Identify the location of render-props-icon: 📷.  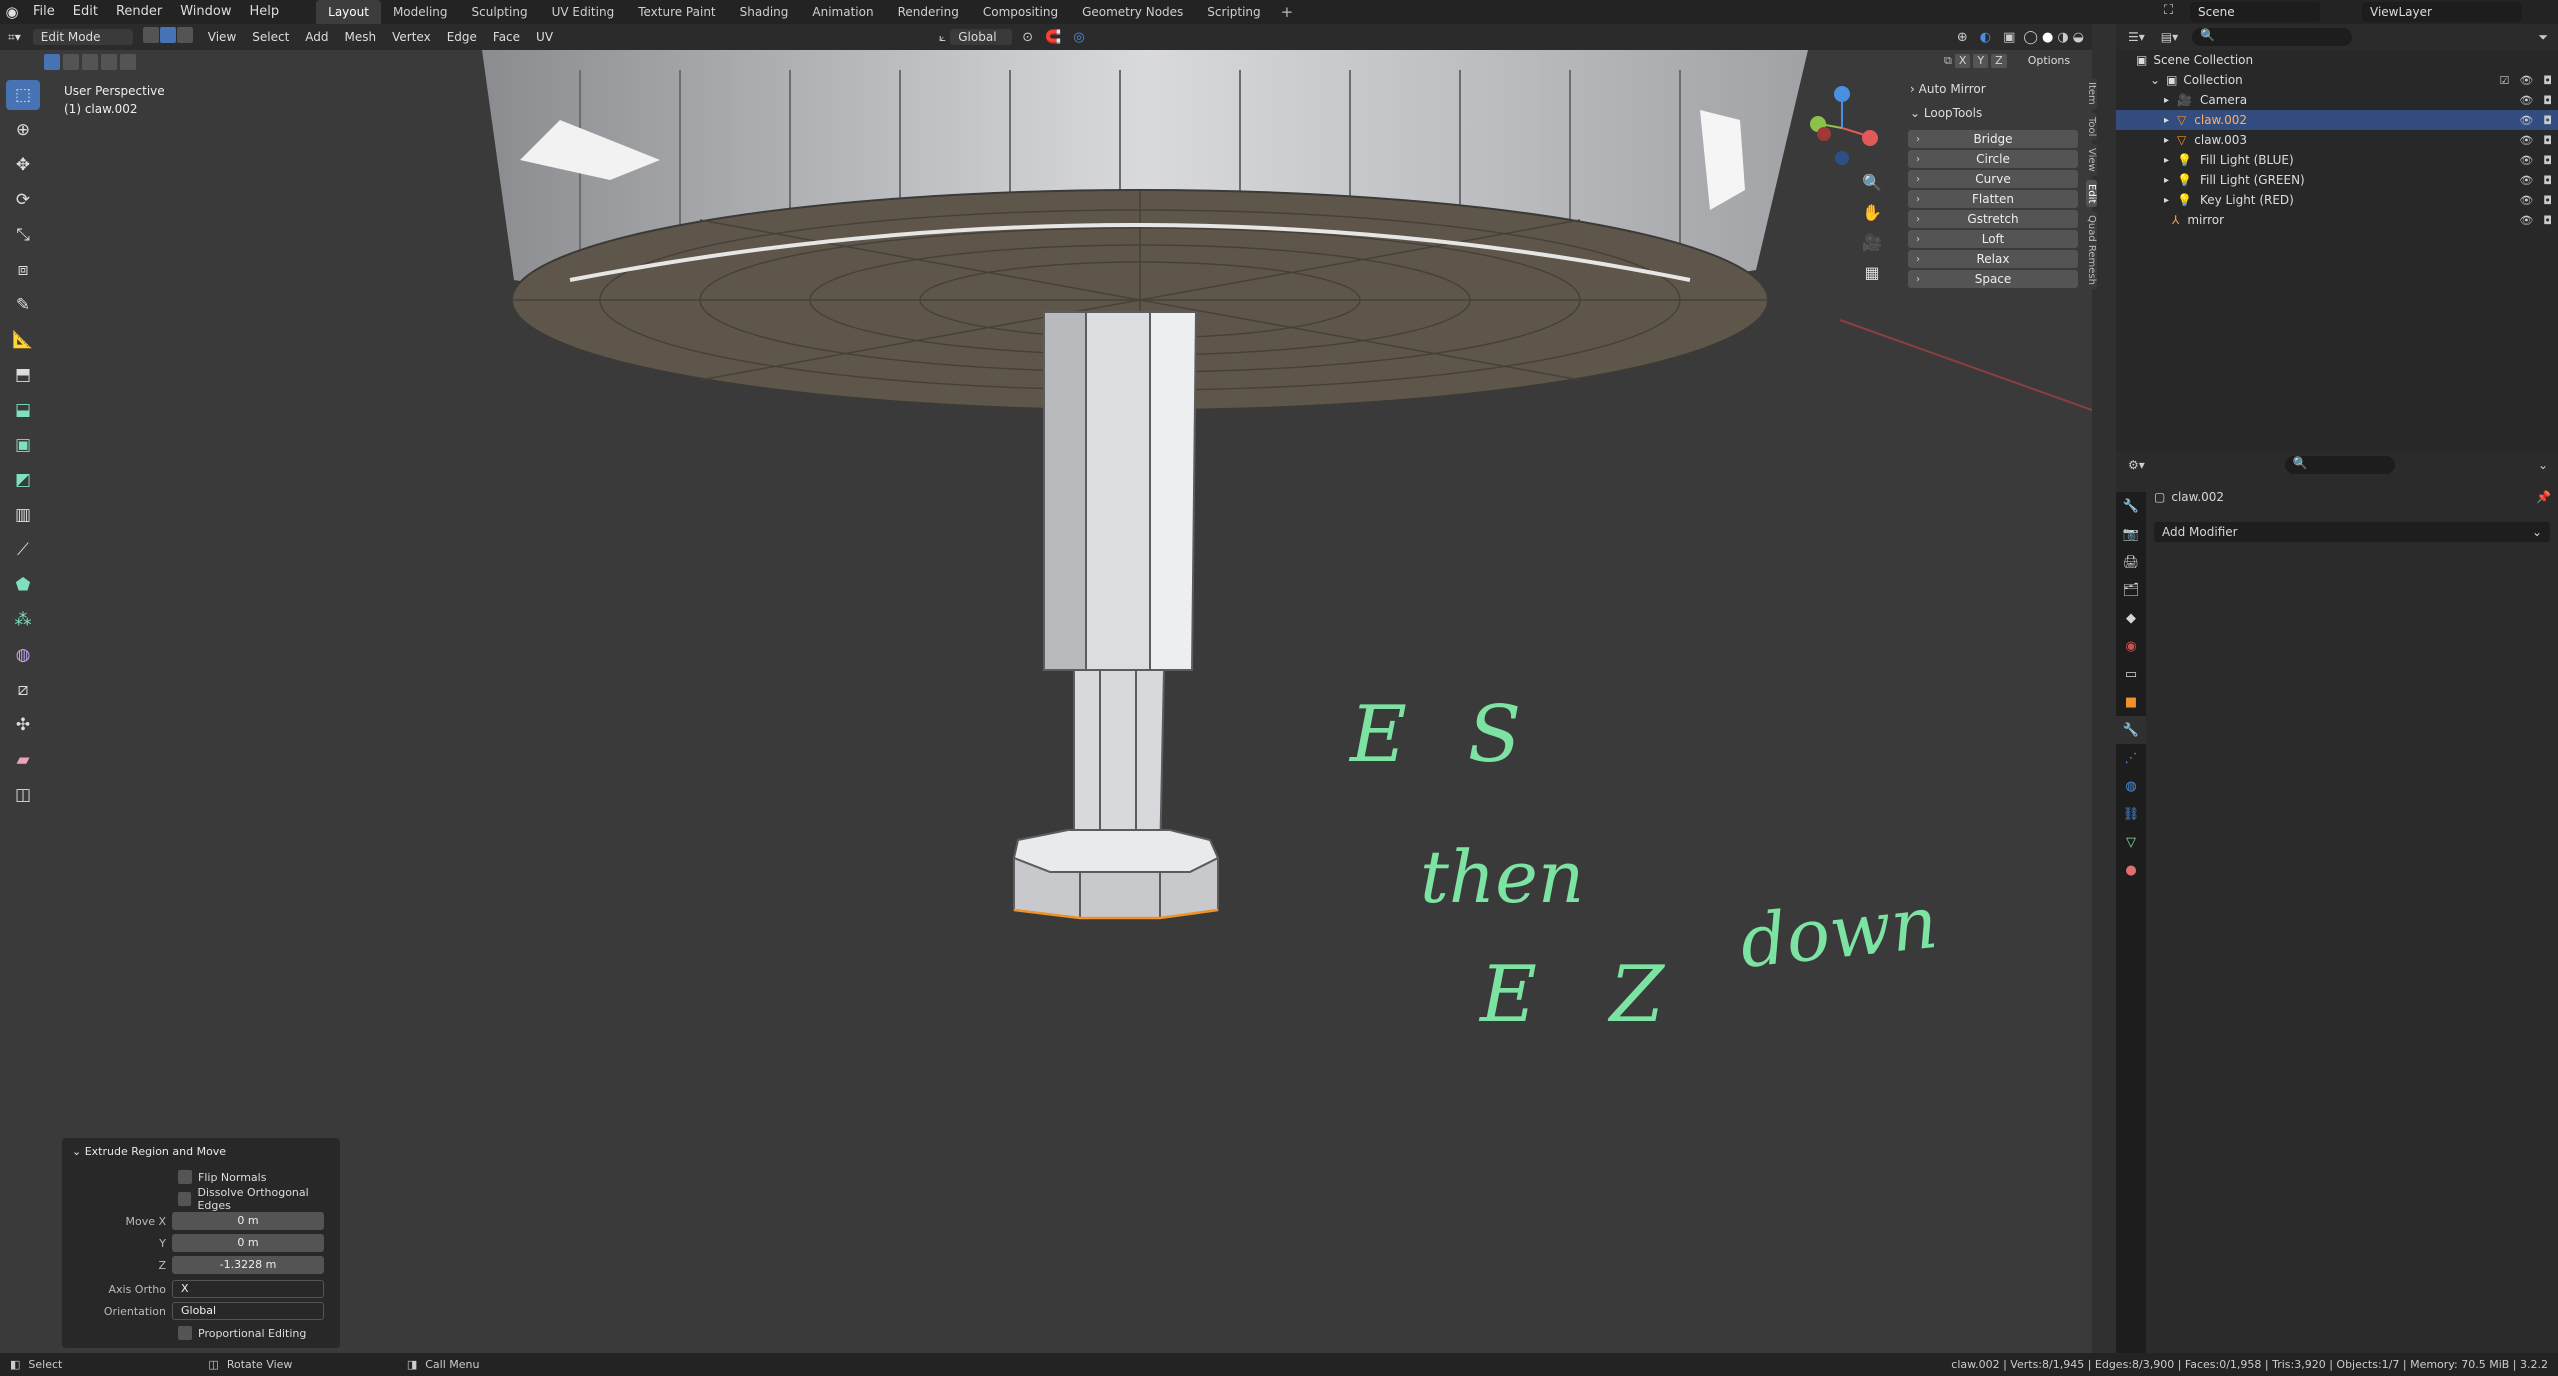
(2131, 534).